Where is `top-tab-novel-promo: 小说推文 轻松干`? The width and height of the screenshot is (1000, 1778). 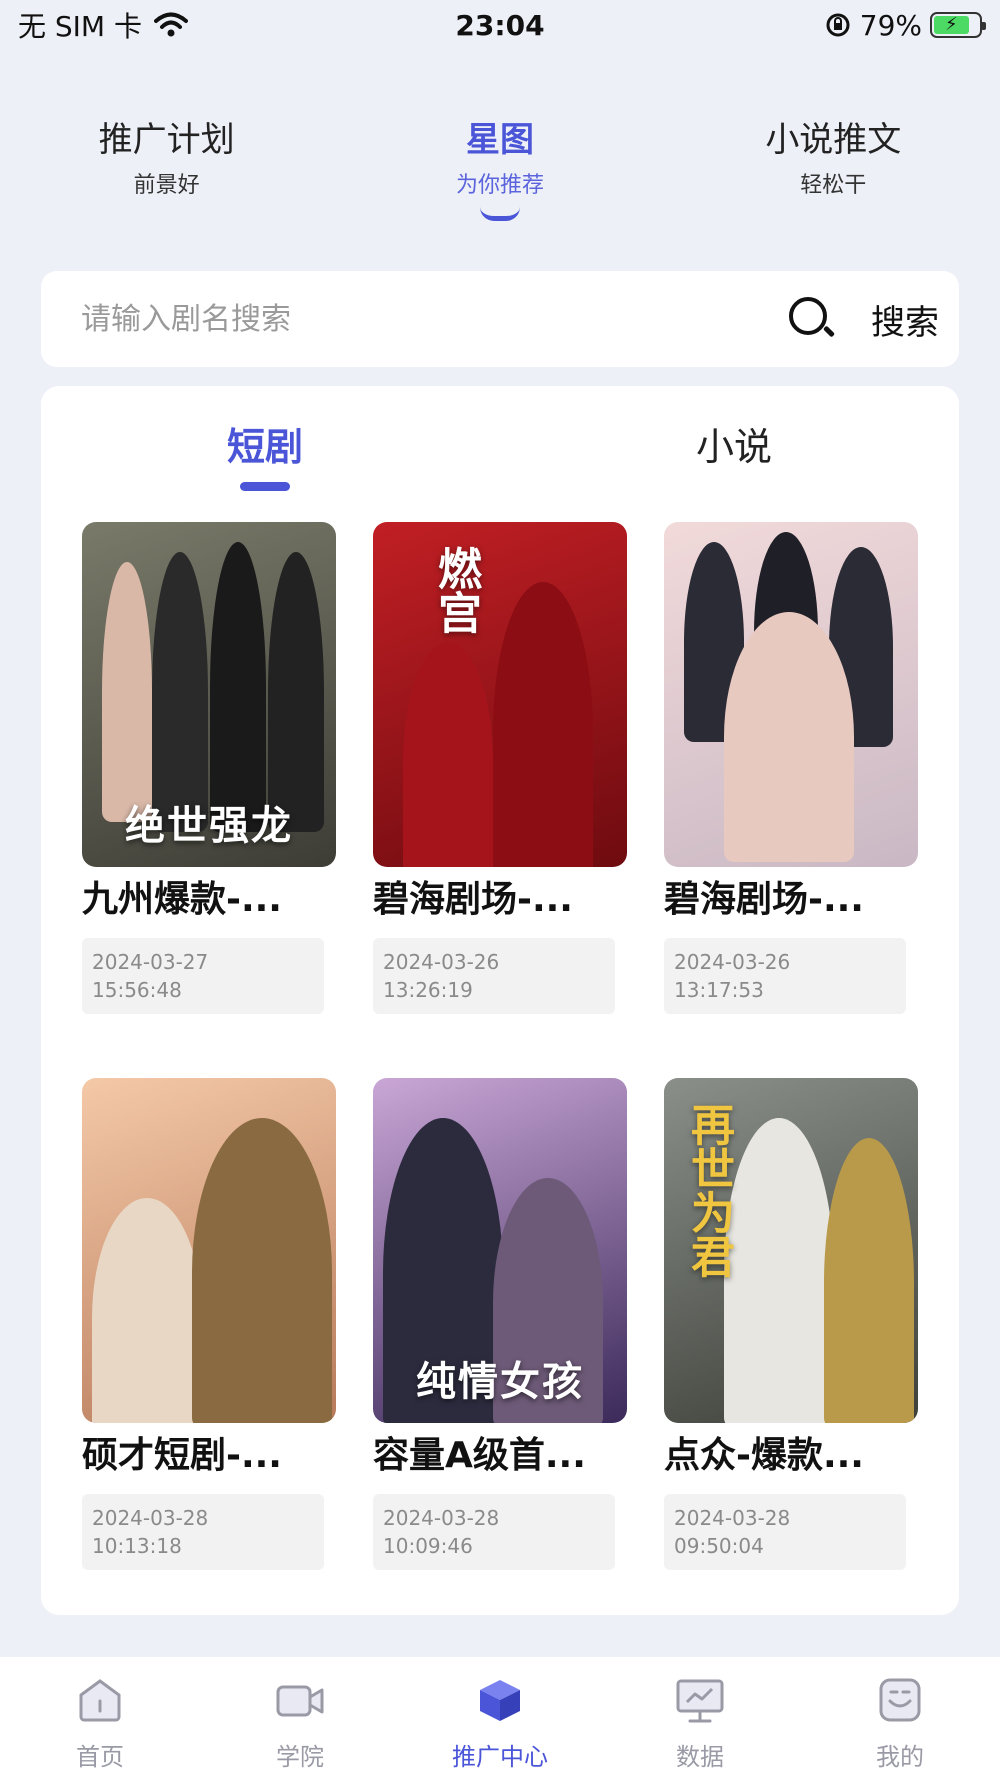 top-tab-novel-promo: 小说推文 轻松干 is located at coordinates (833, 175).